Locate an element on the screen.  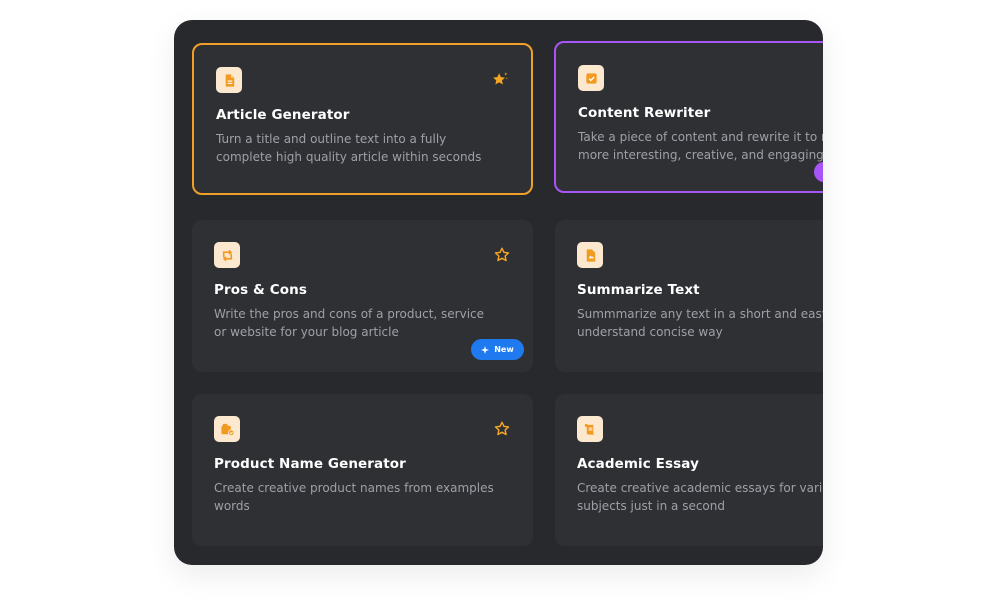
card-title: Pros & Cons is located at coordinates (260, 290).